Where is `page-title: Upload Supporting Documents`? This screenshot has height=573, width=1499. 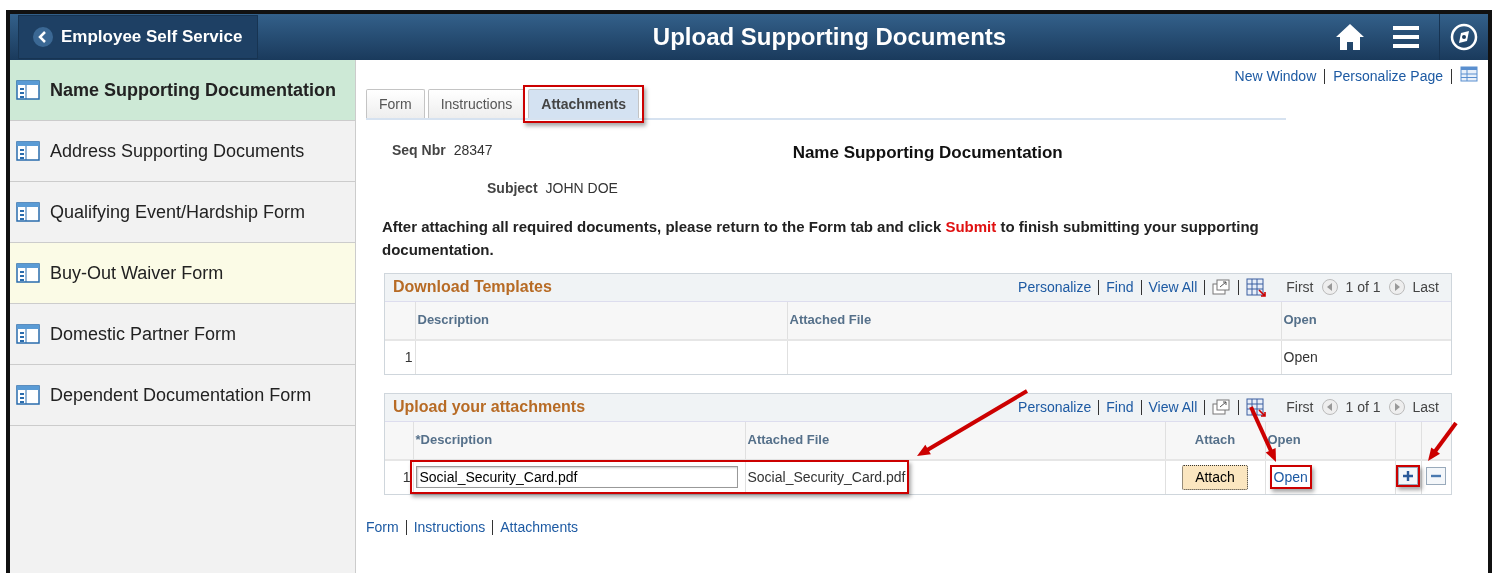 page-title: Upload Supporting Documents is located at coordinates (829, 37).